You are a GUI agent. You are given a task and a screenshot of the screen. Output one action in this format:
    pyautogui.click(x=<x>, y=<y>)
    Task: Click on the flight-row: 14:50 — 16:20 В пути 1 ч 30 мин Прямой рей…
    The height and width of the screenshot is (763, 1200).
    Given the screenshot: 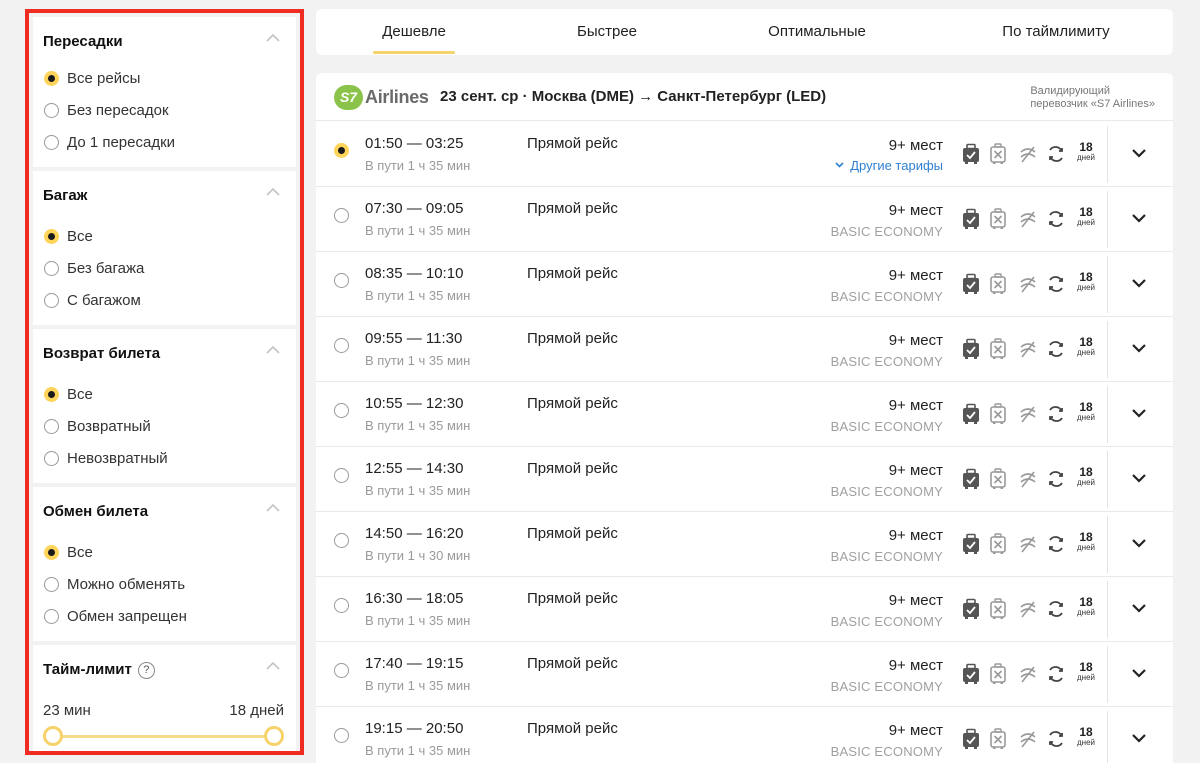 What is the action you would take?
    pyautogui.click(x=744, y=544)
    